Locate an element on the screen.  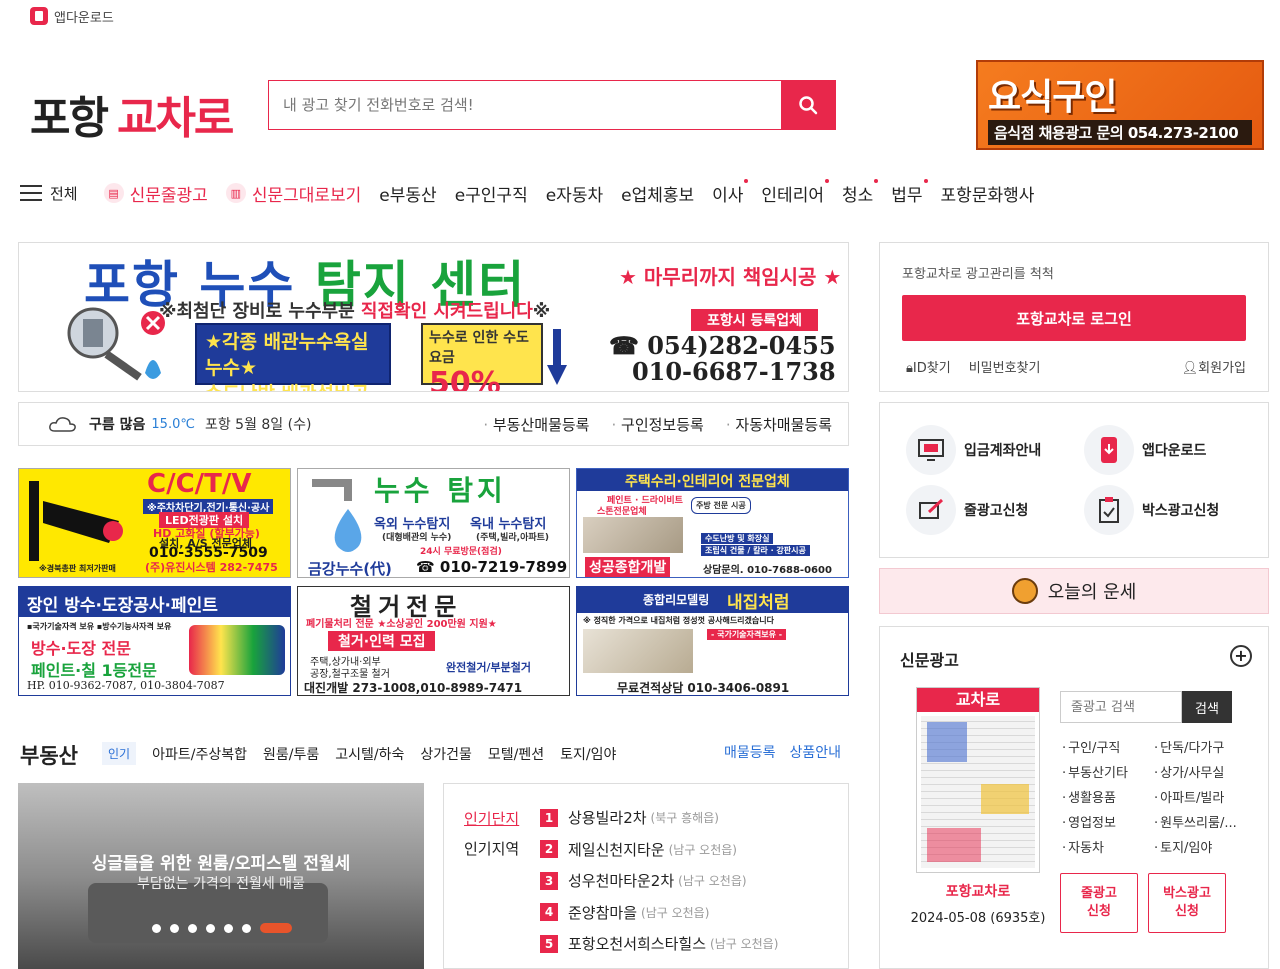
today-fortune-link: 오늘의 운세 is located at coordinates (1074, 591).